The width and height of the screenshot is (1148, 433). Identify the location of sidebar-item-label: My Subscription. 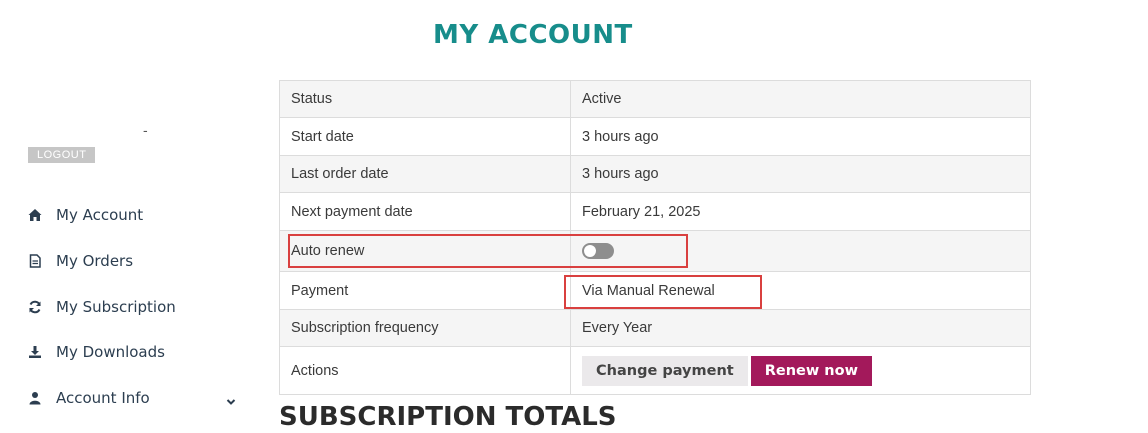
(116, 307).